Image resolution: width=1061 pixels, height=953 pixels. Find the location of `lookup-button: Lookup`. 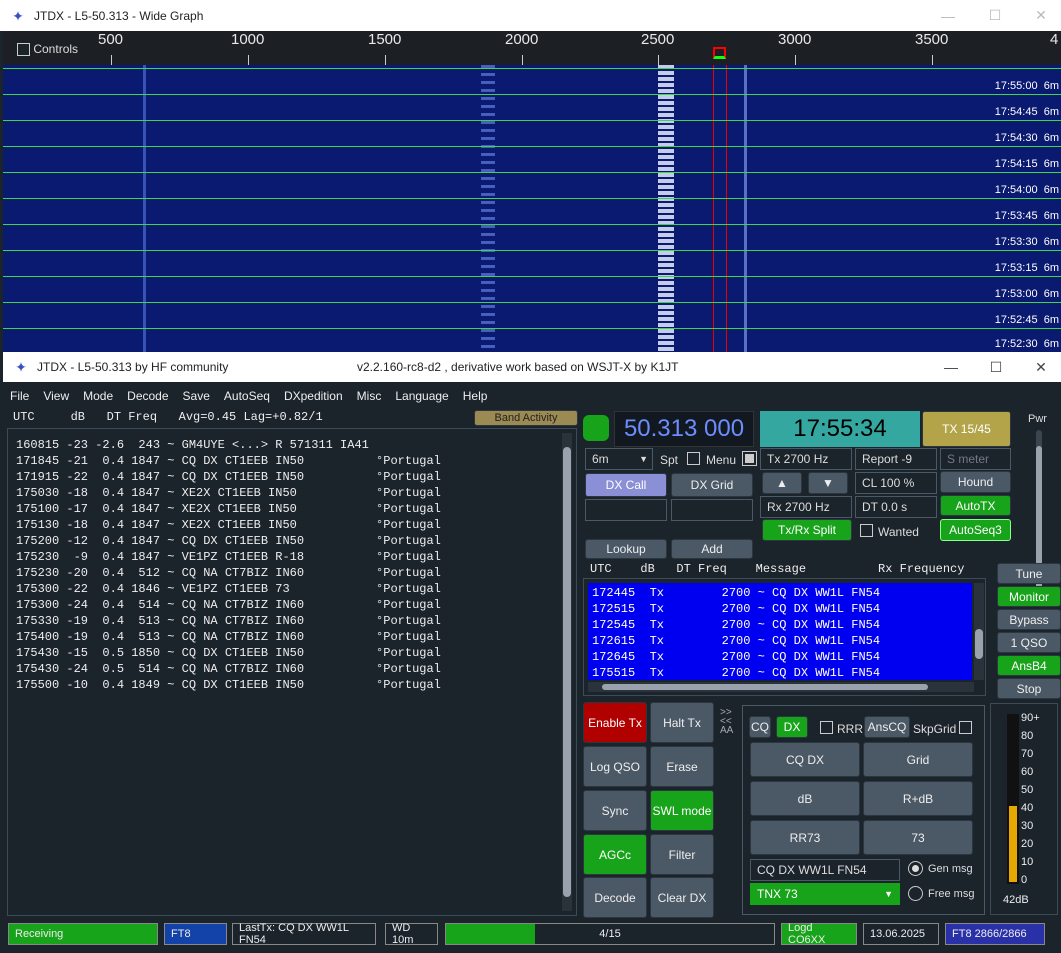

lookup-button: Lookup is located at coordinates (626, 549).